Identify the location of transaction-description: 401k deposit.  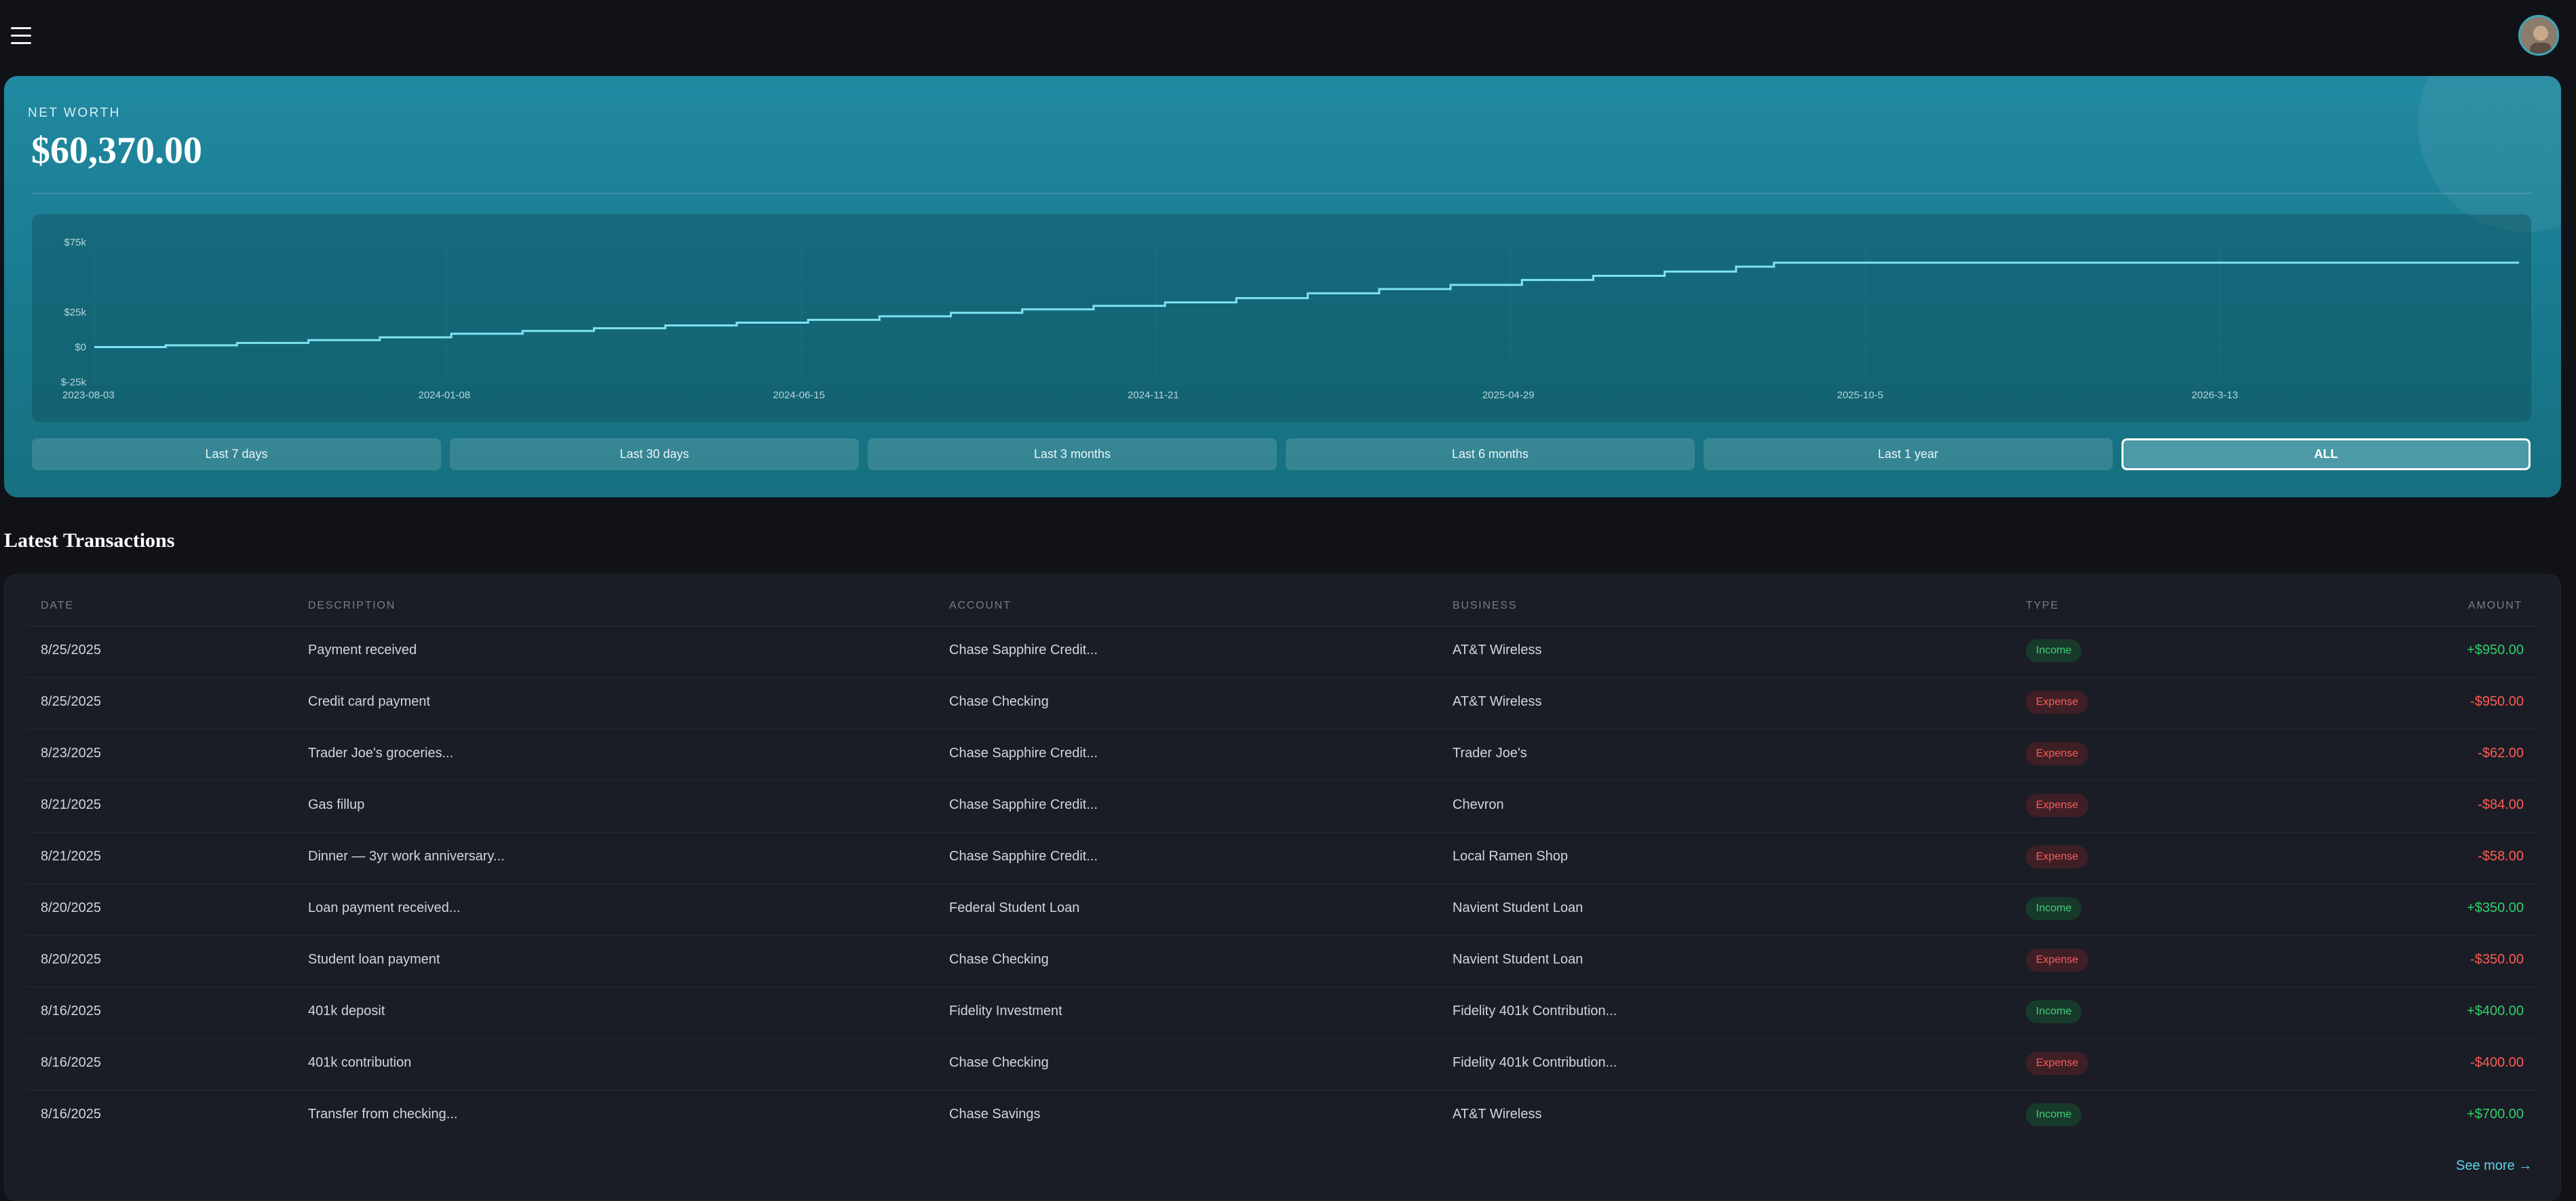
(346, 1011).